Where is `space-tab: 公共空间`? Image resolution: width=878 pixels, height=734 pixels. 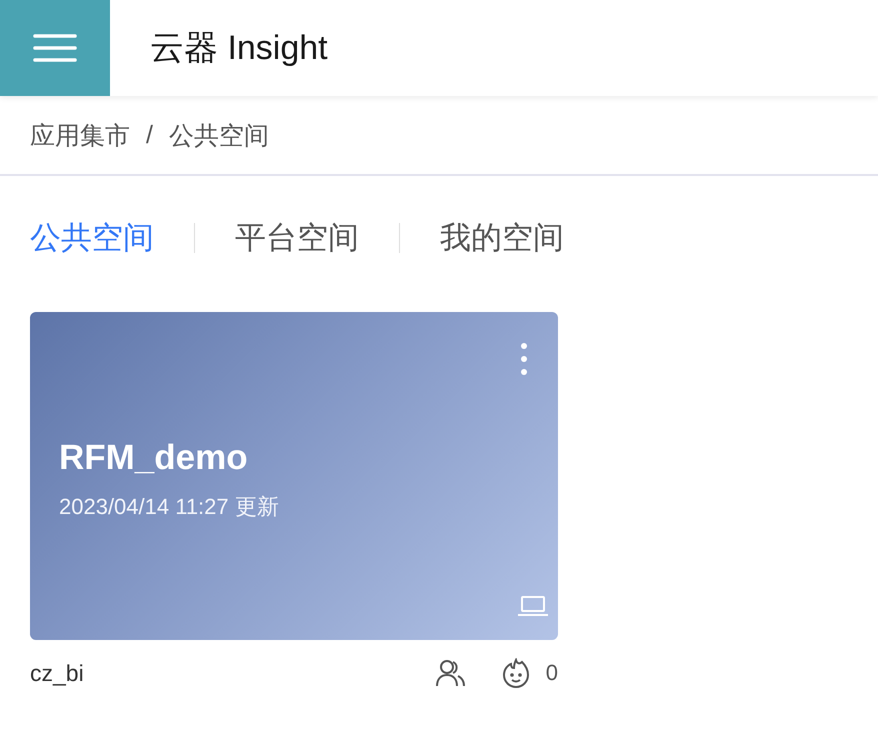 space-tab: 公共空间 is located at coordinates (92, 238).